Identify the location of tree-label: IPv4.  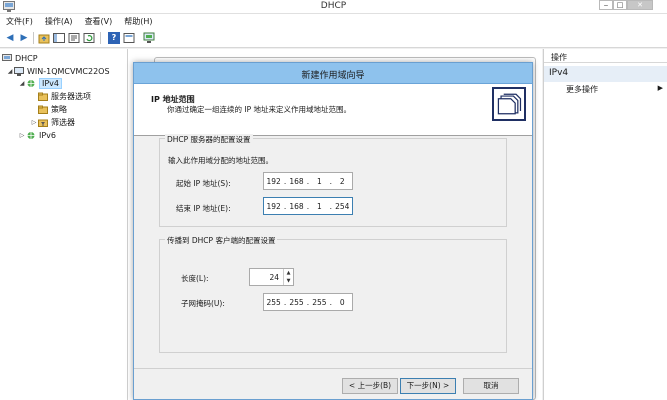
(51, 83).